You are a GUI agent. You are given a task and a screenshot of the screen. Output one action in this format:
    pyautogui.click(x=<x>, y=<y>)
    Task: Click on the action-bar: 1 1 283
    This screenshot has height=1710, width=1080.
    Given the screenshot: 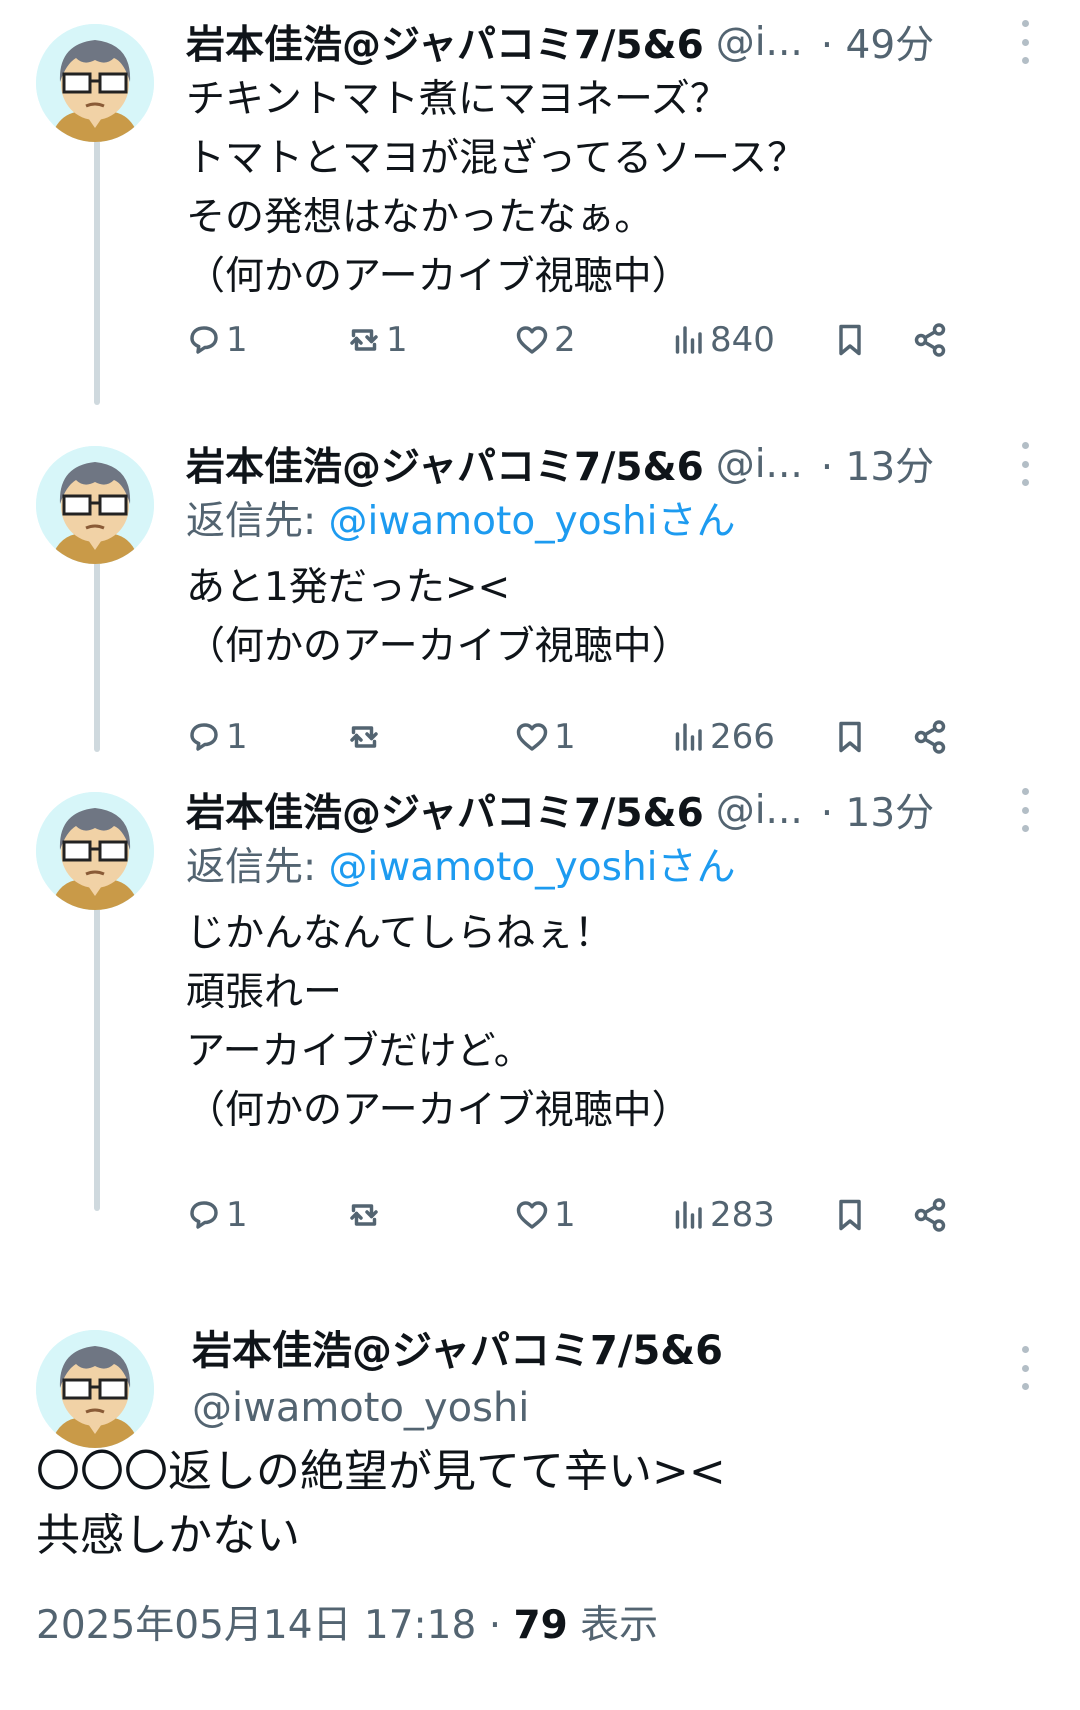 What is the action you would take?
    pyautogui.click(x=606, y=1215)
    